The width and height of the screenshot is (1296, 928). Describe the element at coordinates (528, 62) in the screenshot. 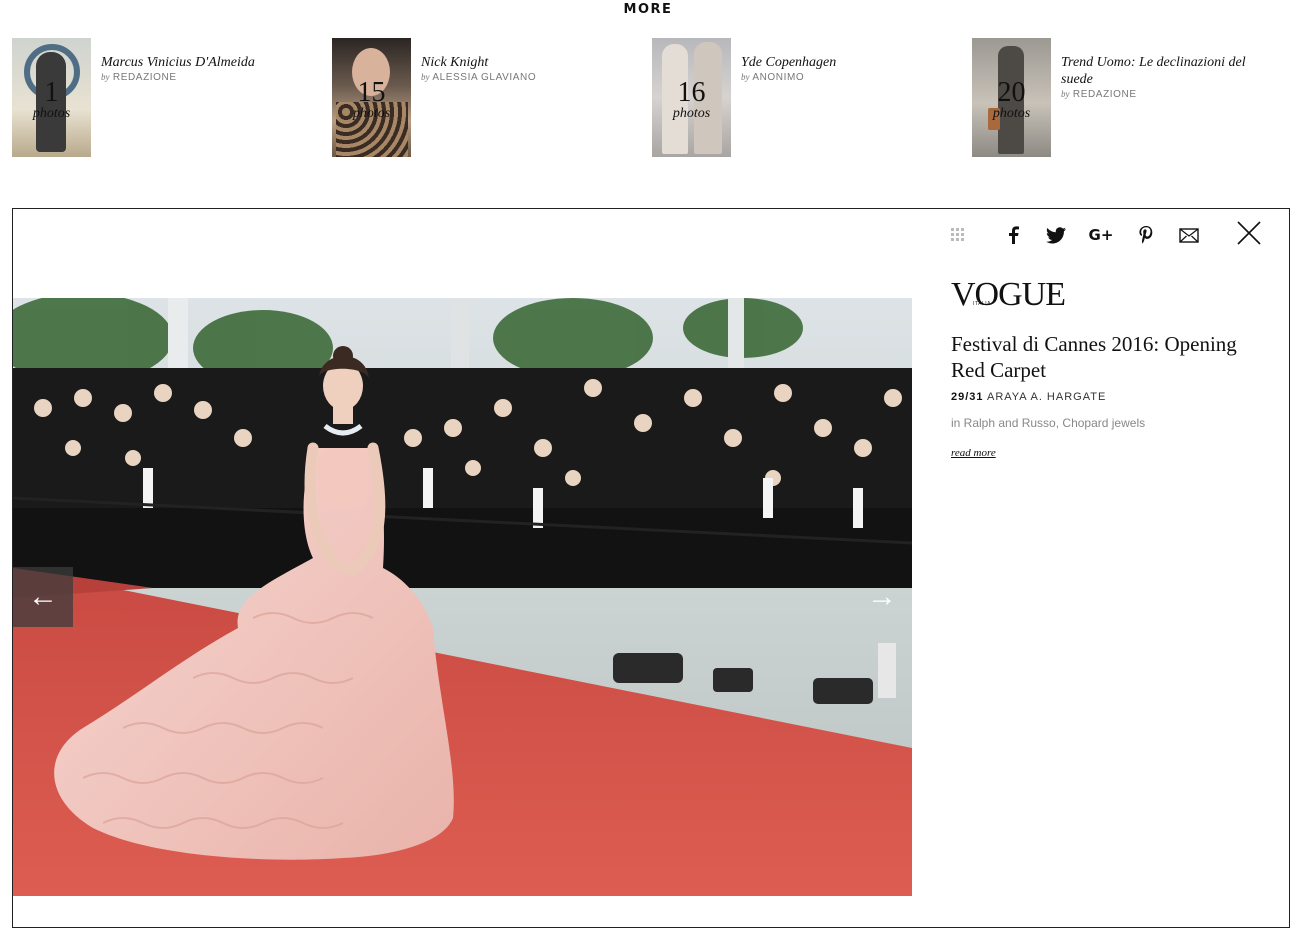

I see `gallery-title: Nick Knight` at that location.